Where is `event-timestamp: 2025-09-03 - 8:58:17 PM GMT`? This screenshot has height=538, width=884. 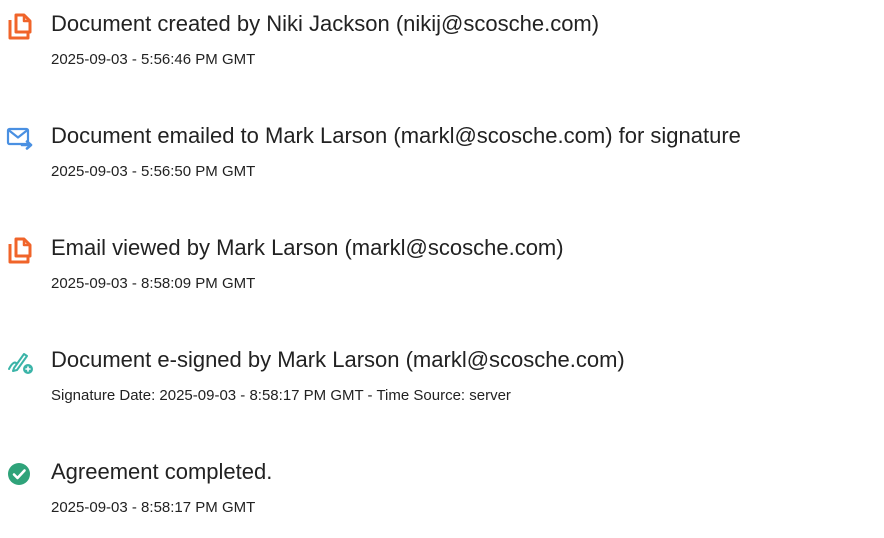
event-timestamp: 2025-09-03 - 8:58:17 PM GMT is located at coordinates (153, 507).